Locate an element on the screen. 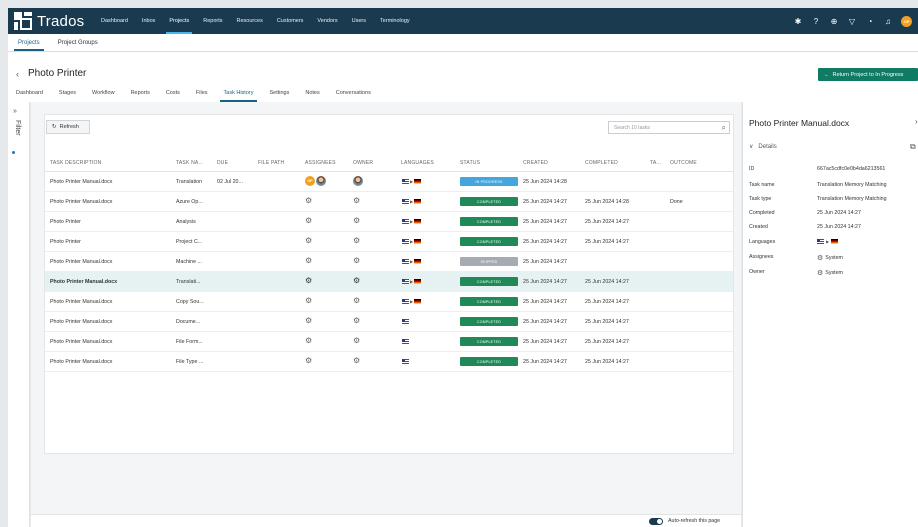 This screenshot has width=918, height=527. refresh-button: ↻ Refresh is located at coordinates (68, 127).